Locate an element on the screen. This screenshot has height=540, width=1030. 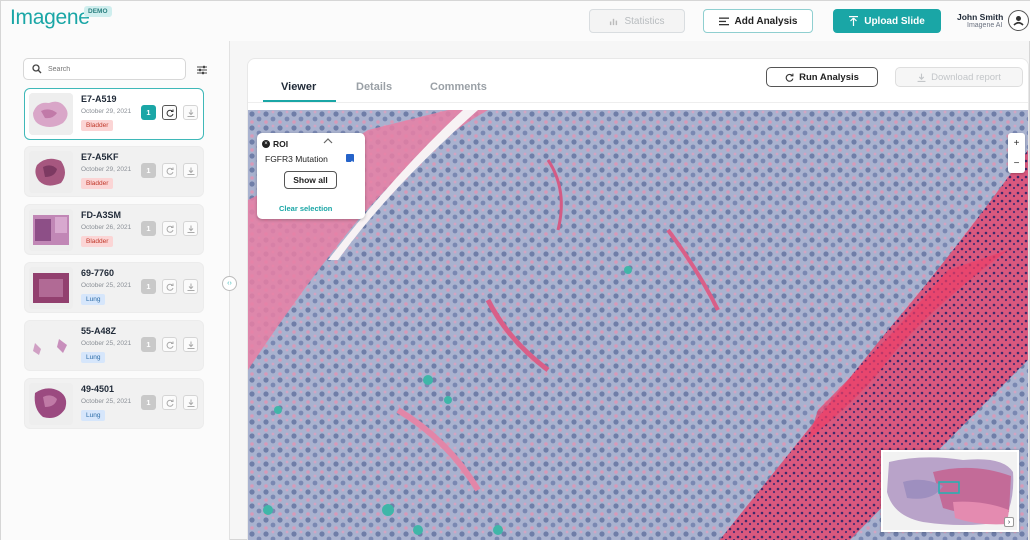
close-icon: × is located at coordinates (266, 144).